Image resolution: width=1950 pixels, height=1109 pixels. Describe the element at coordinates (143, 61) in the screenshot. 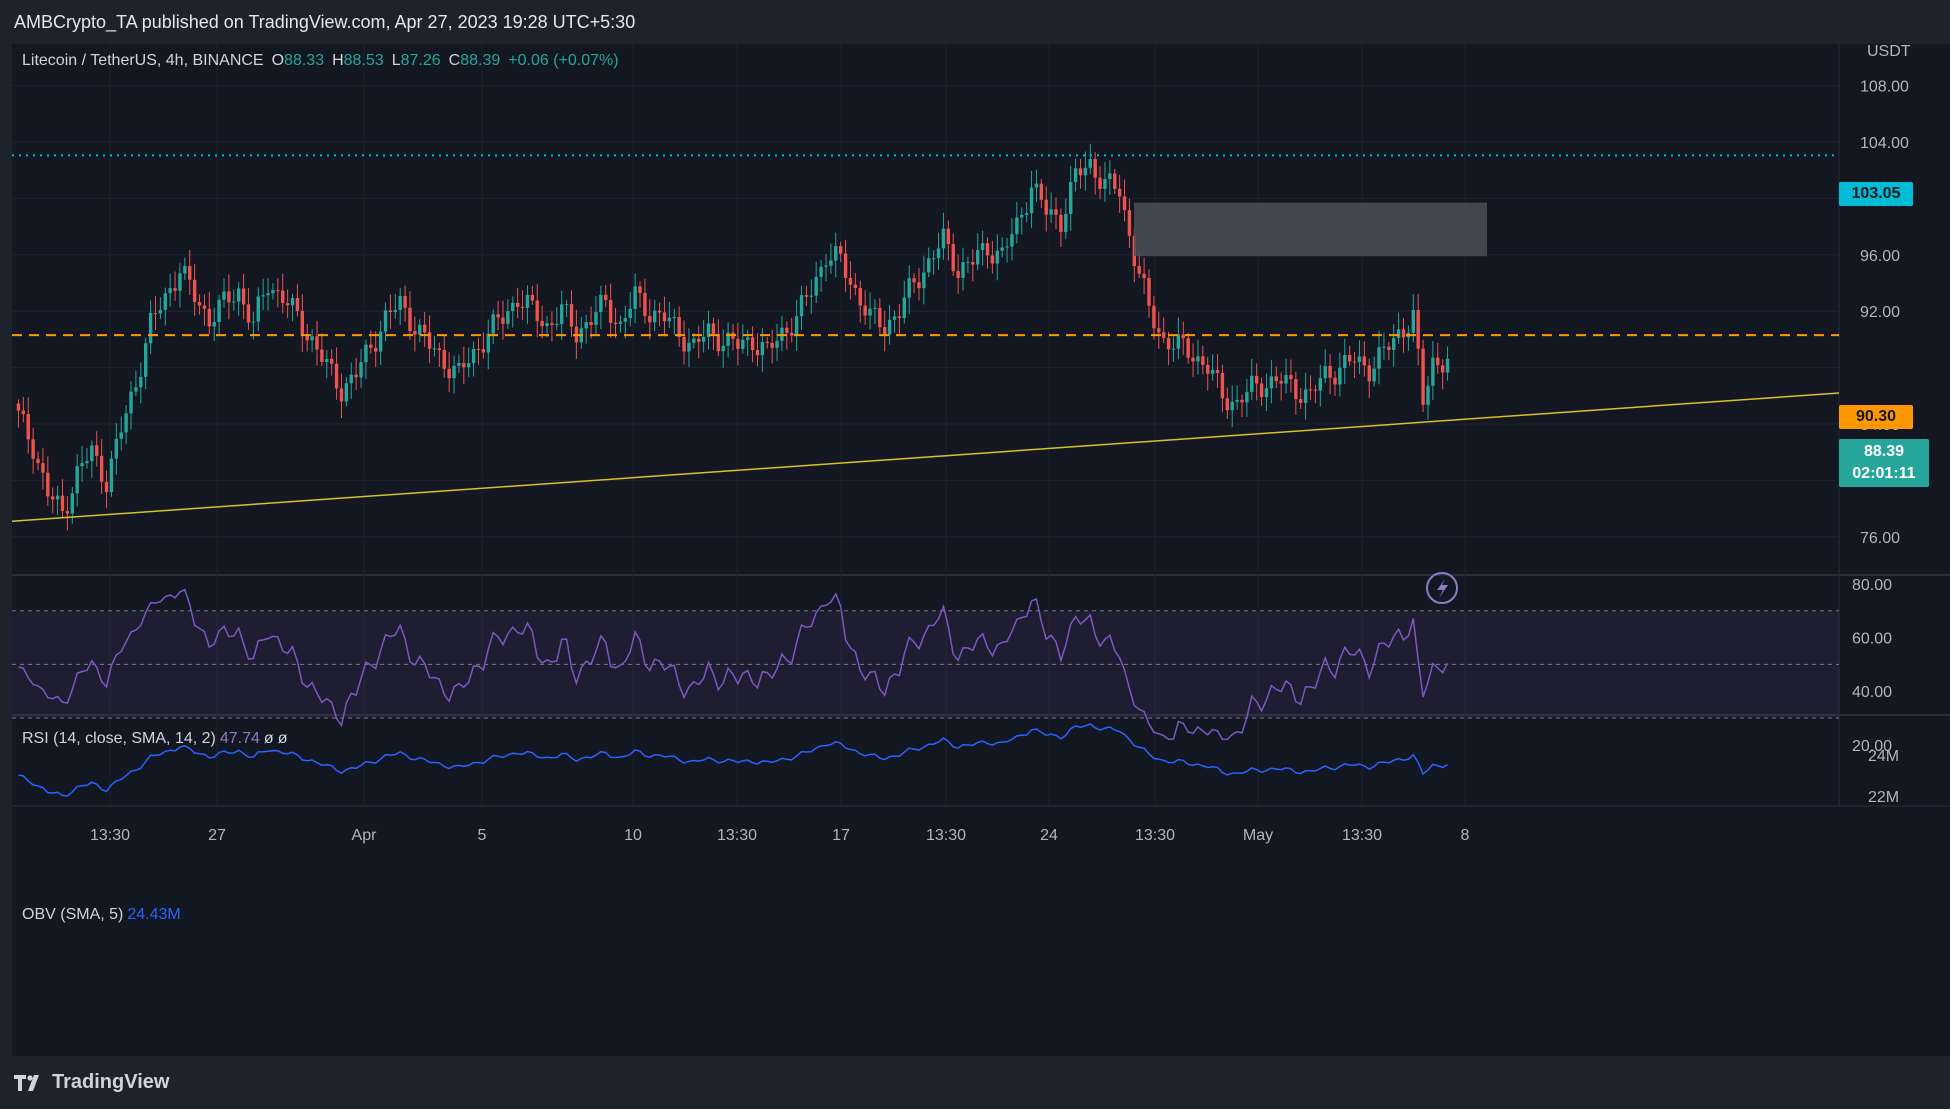

I see `symbol-title: Litecoin / TetherUS, 4h, BINANCE` at that location.